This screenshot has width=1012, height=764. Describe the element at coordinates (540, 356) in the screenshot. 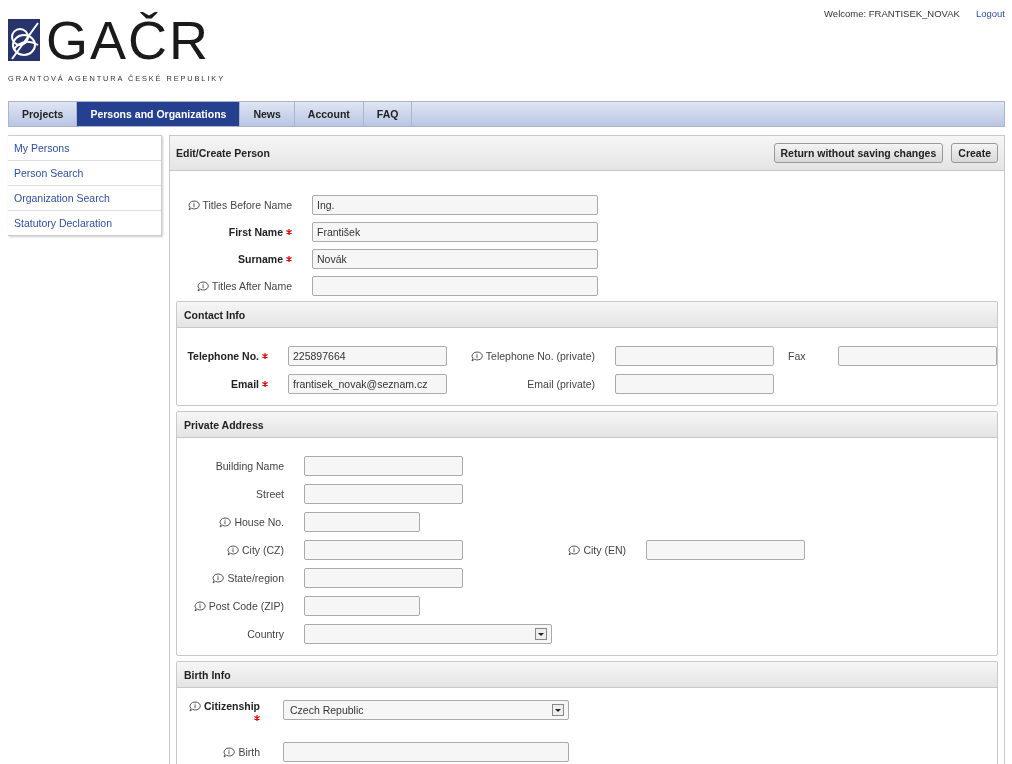

I see `field-label: Telephone No. (private)` at that location.